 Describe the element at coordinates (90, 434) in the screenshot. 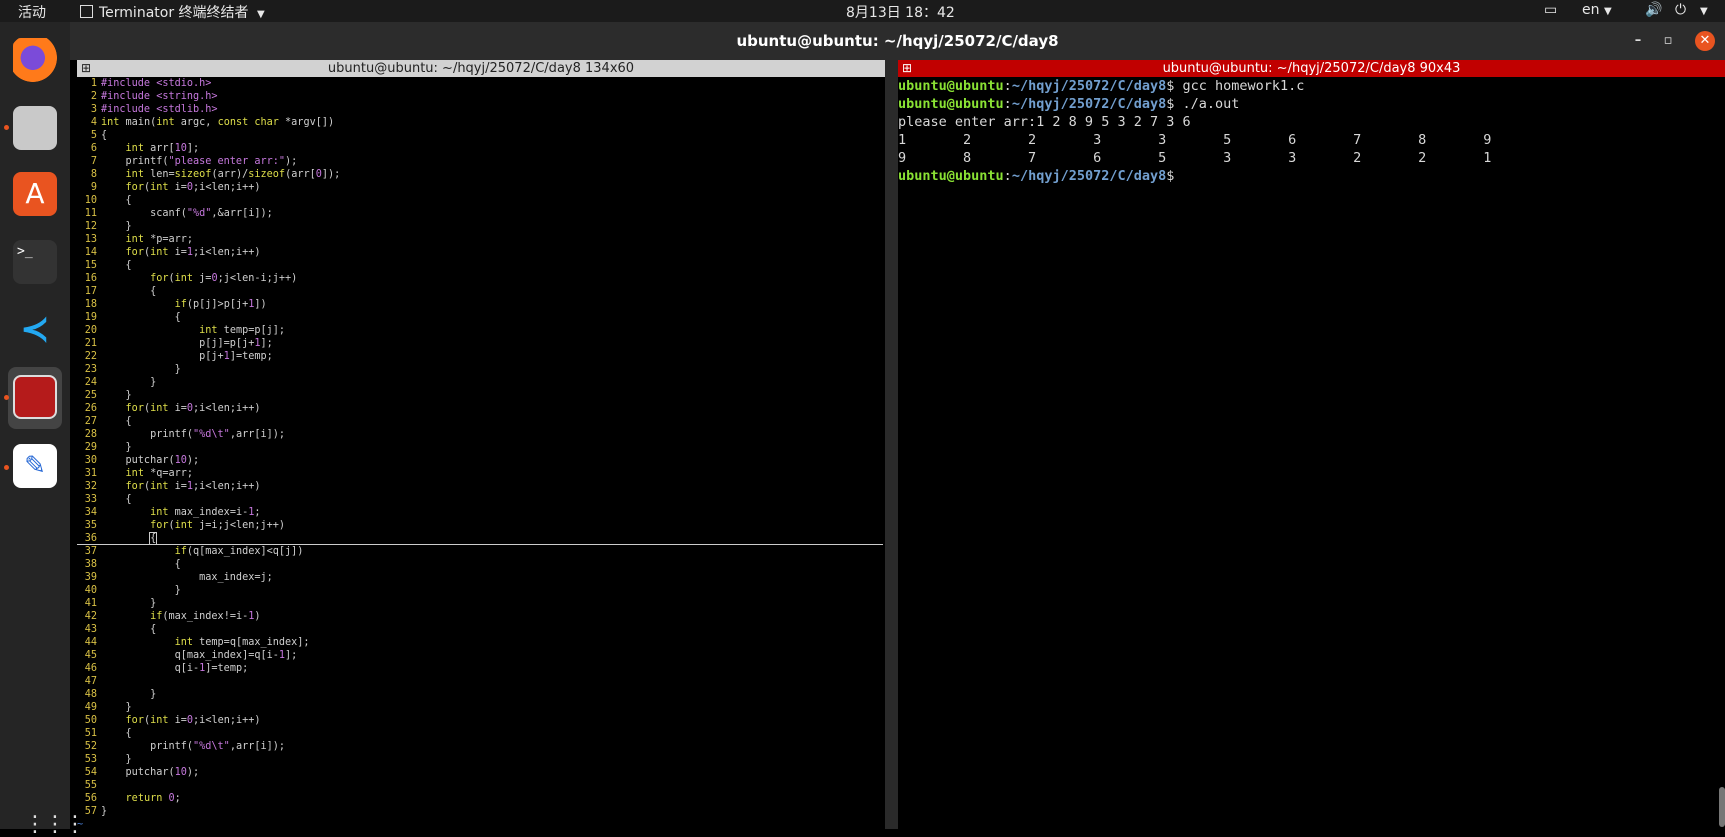

I see `line-number: 28` at that location.